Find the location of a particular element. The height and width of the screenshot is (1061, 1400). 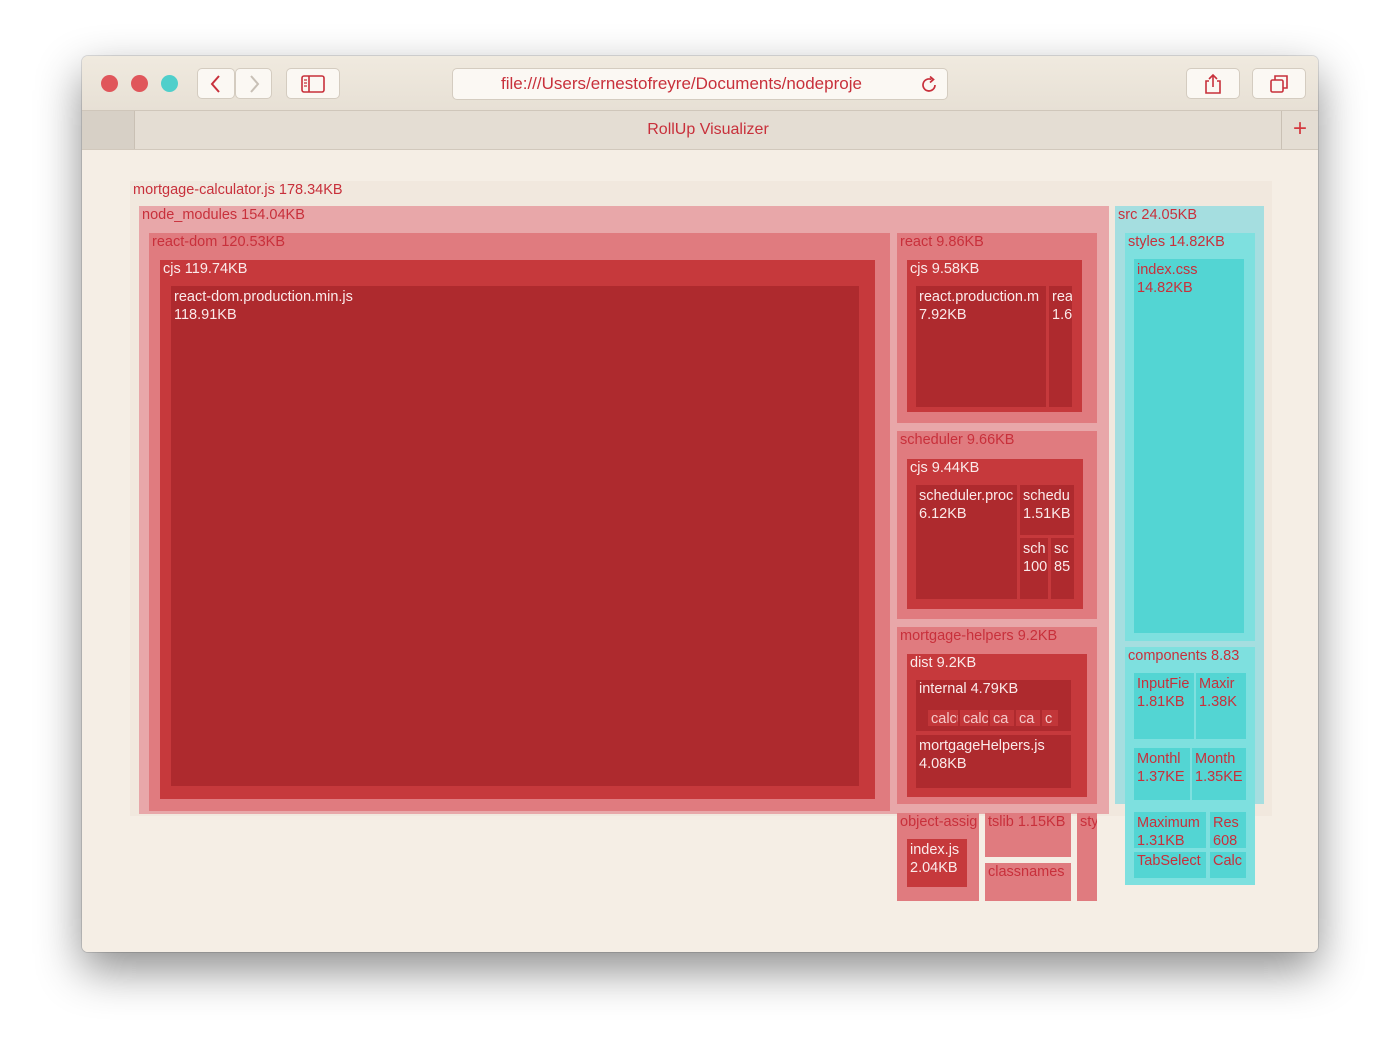

chevron-left-icon is located at coordinates (215, 83).